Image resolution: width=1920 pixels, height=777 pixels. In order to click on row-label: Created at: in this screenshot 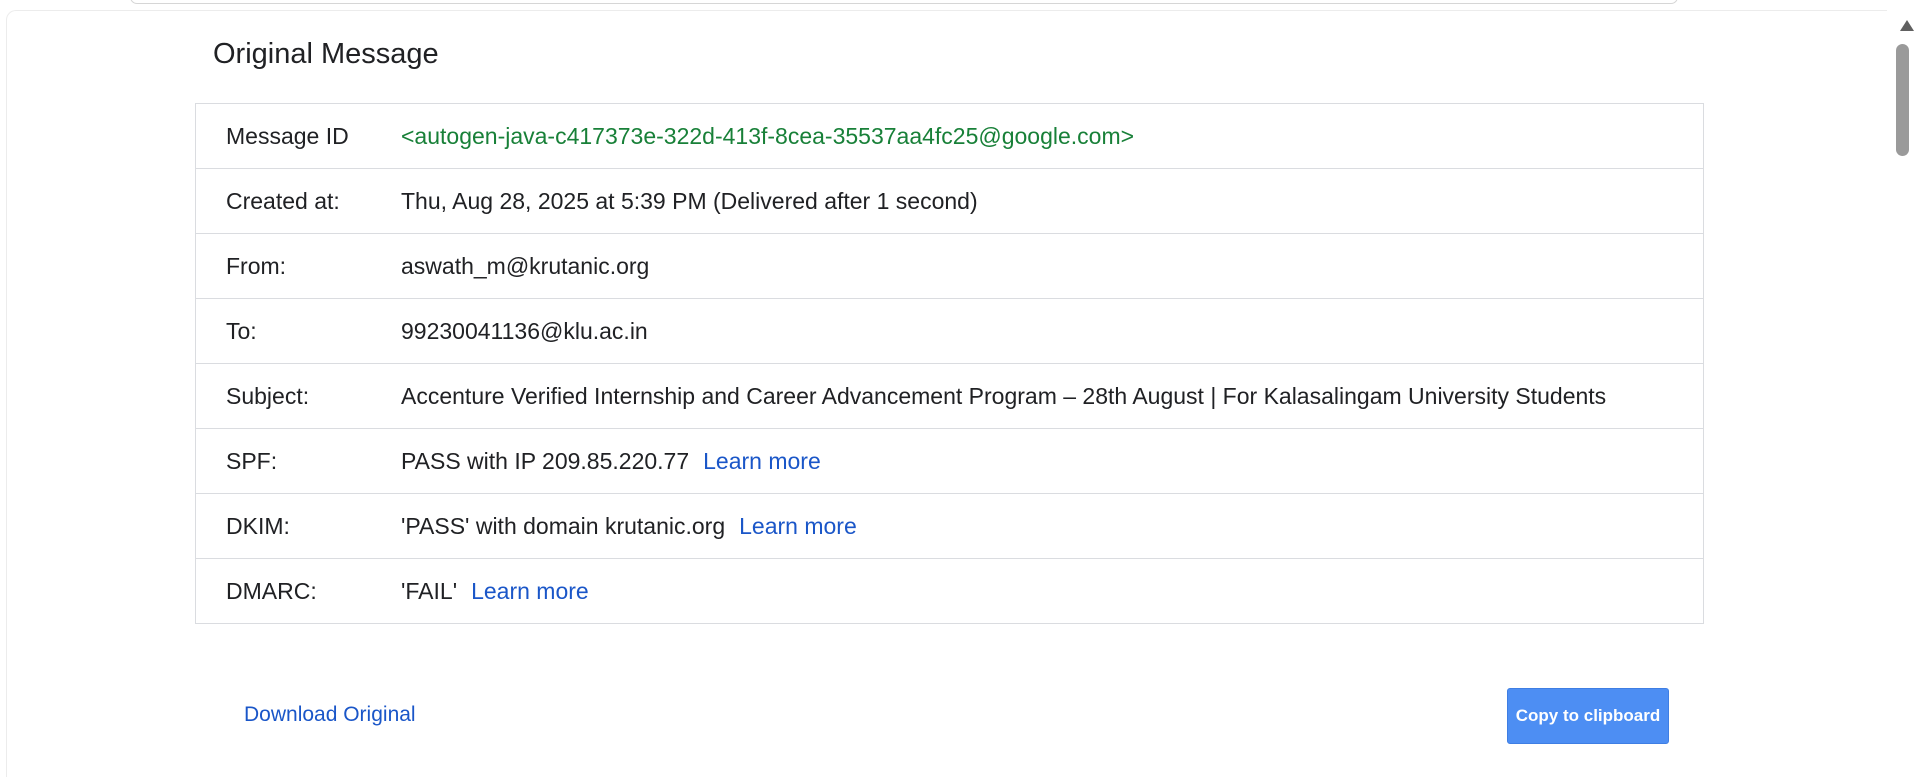, I will do `click(283, 200)`.